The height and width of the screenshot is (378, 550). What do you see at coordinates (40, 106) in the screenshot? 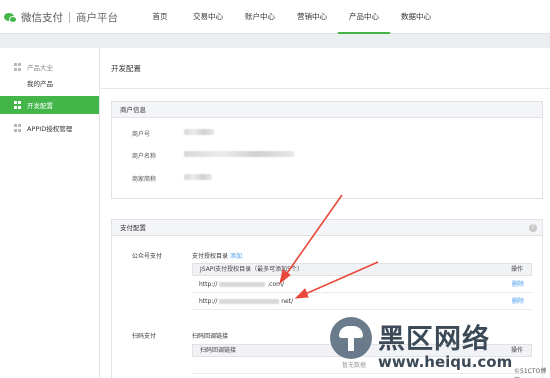
I see `sidebar-item-label: 开发配置` at bounding box center [40, 106].